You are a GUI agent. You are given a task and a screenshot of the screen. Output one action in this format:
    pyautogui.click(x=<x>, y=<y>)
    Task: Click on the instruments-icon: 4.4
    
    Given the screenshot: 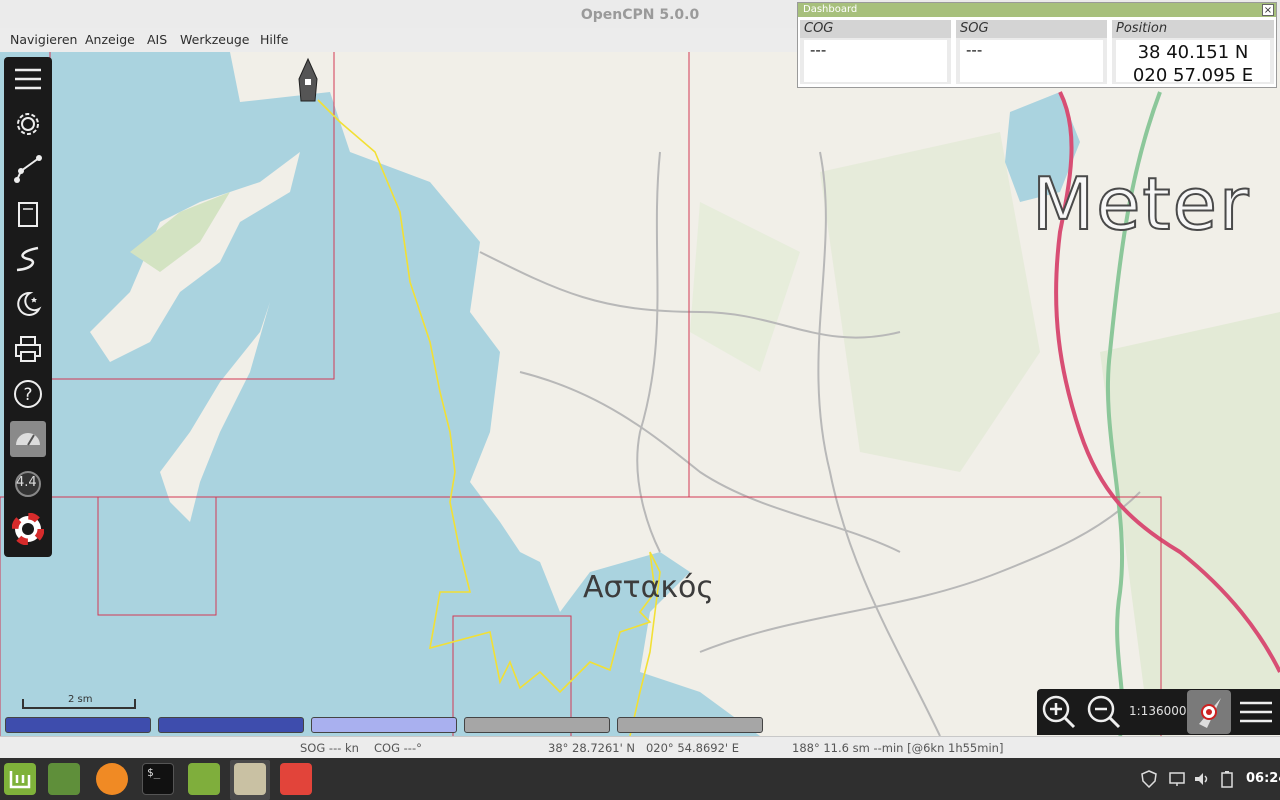 What is the action you would take?
    pyautogui.click(x=28, y=484)
    